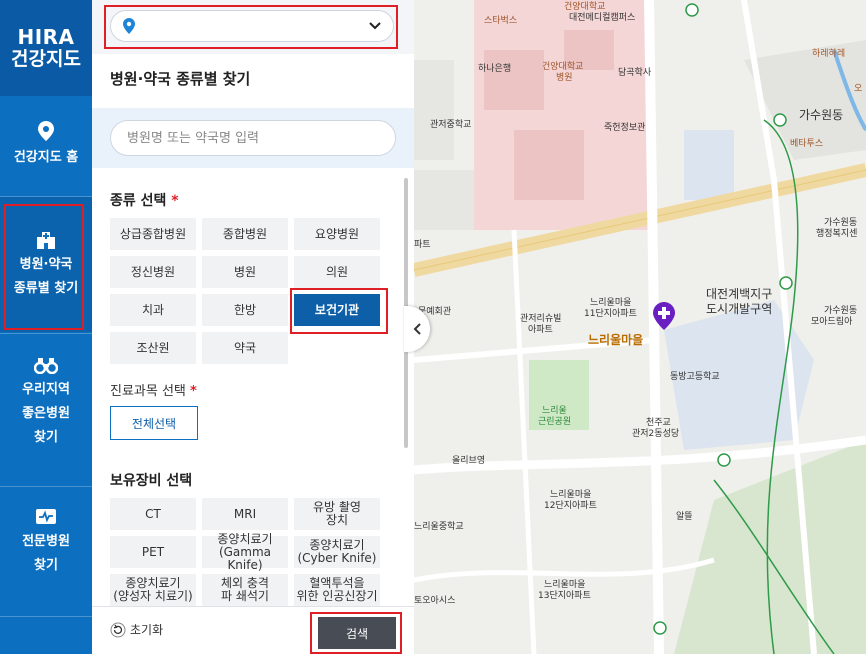 The image size is (866, 655). What do you see at coordinates (245, 348) in the screenshot?
I see `type-chip: 약국` at bounding box center [245, 348].